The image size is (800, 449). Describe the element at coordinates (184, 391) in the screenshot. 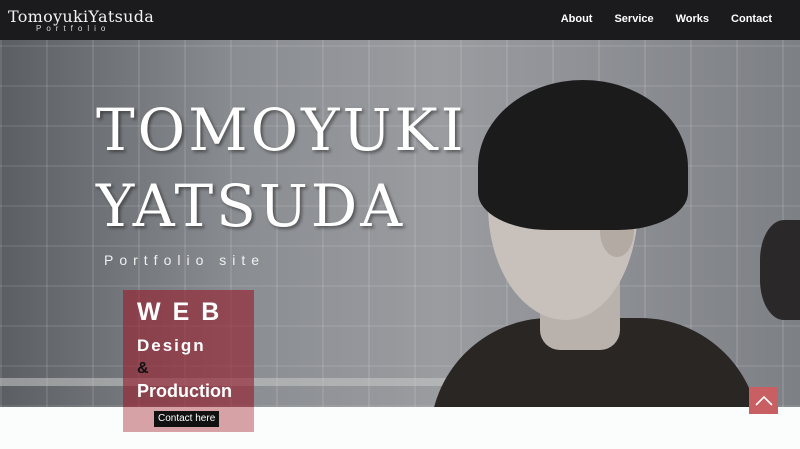

I see `promo-production-text: Production` at that location.